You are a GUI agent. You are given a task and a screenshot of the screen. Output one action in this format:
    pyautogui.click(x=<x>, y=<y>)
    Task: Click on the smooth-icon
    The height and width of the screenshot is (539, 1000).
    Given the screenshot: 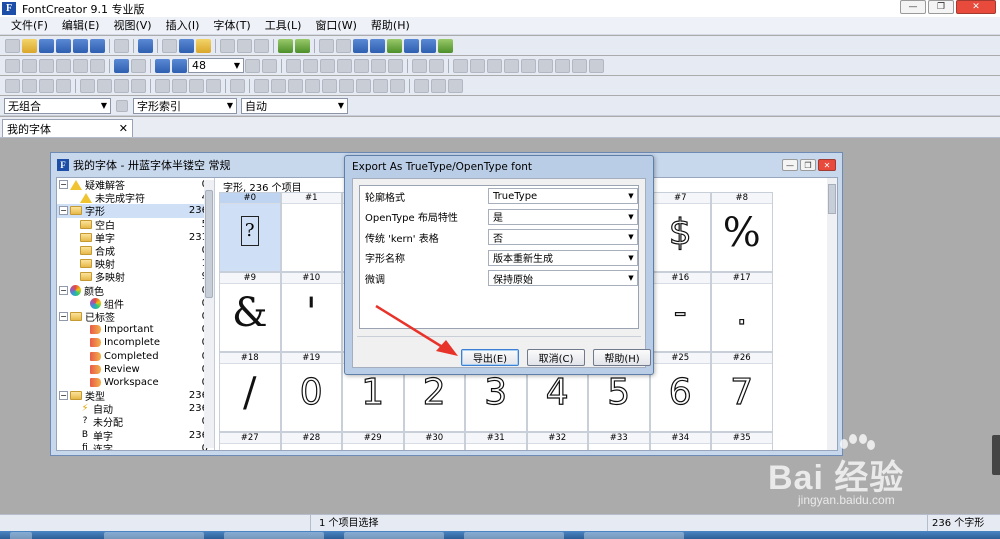 What is the action you would take?
    pyautogui.click(x=329, y=85)
    